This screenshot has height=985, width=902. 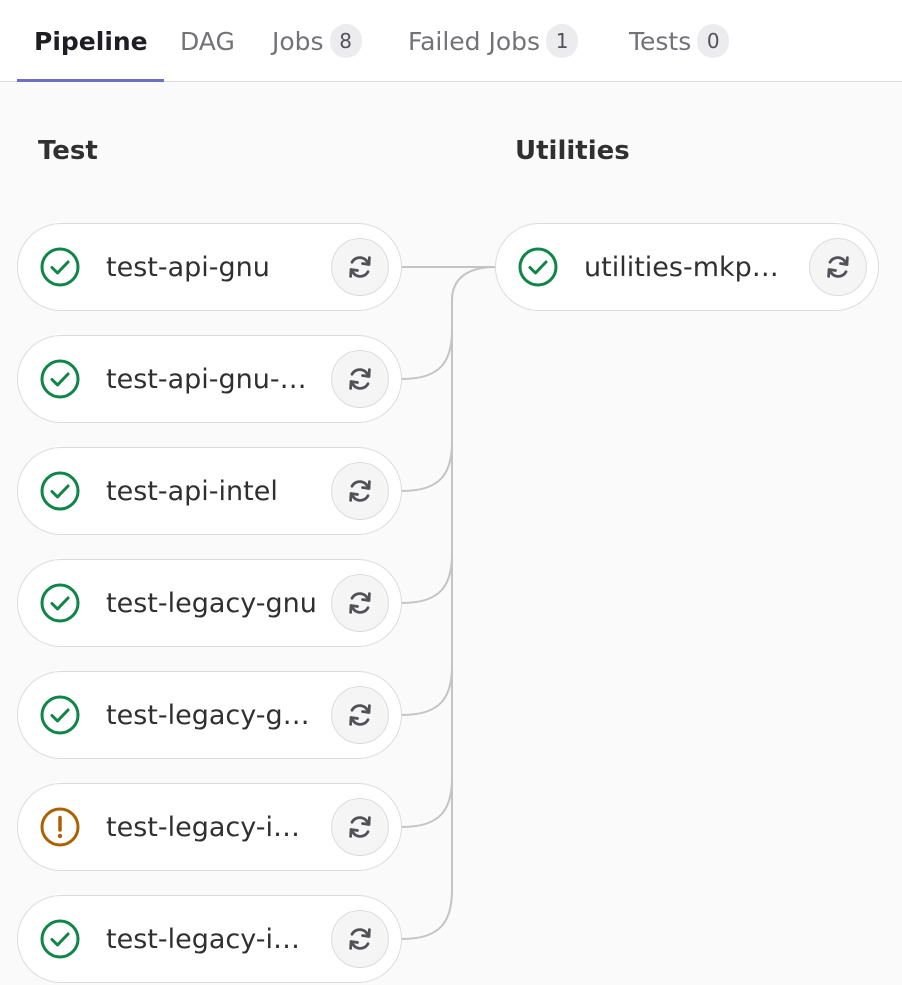 I want to click on job-name: test-legacy-gnu, so click(x=211, y=603).